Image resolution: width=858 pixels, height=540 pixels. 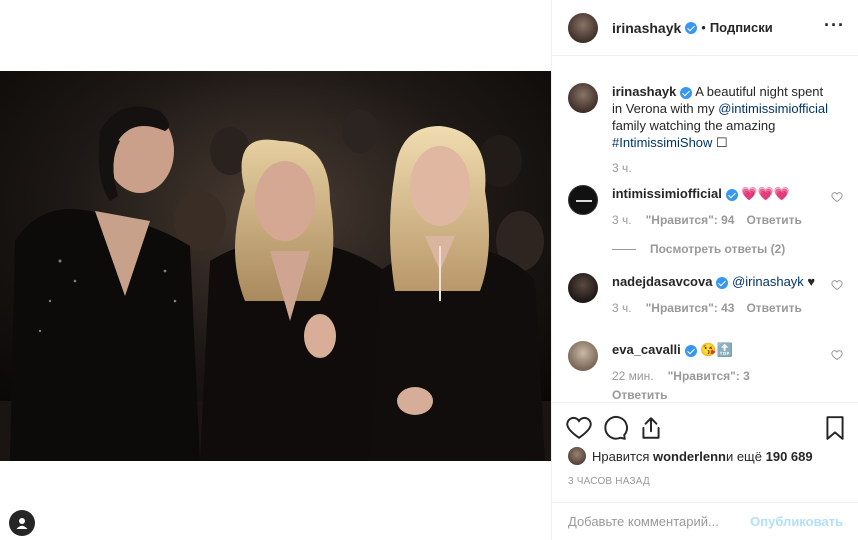 What do you see at coordinates (577, 456) in the screenshot?
I see `liker-avatar` at bounding box center [577, 456].